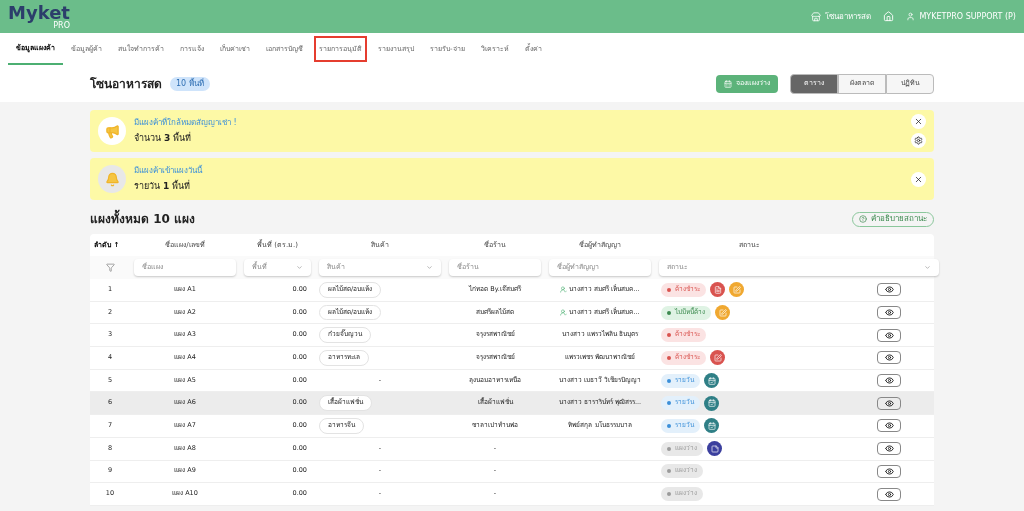  What do you see at coordinates (714, 449) in the screenshot?
I see `note-icon` at bounding box center [714, 449].